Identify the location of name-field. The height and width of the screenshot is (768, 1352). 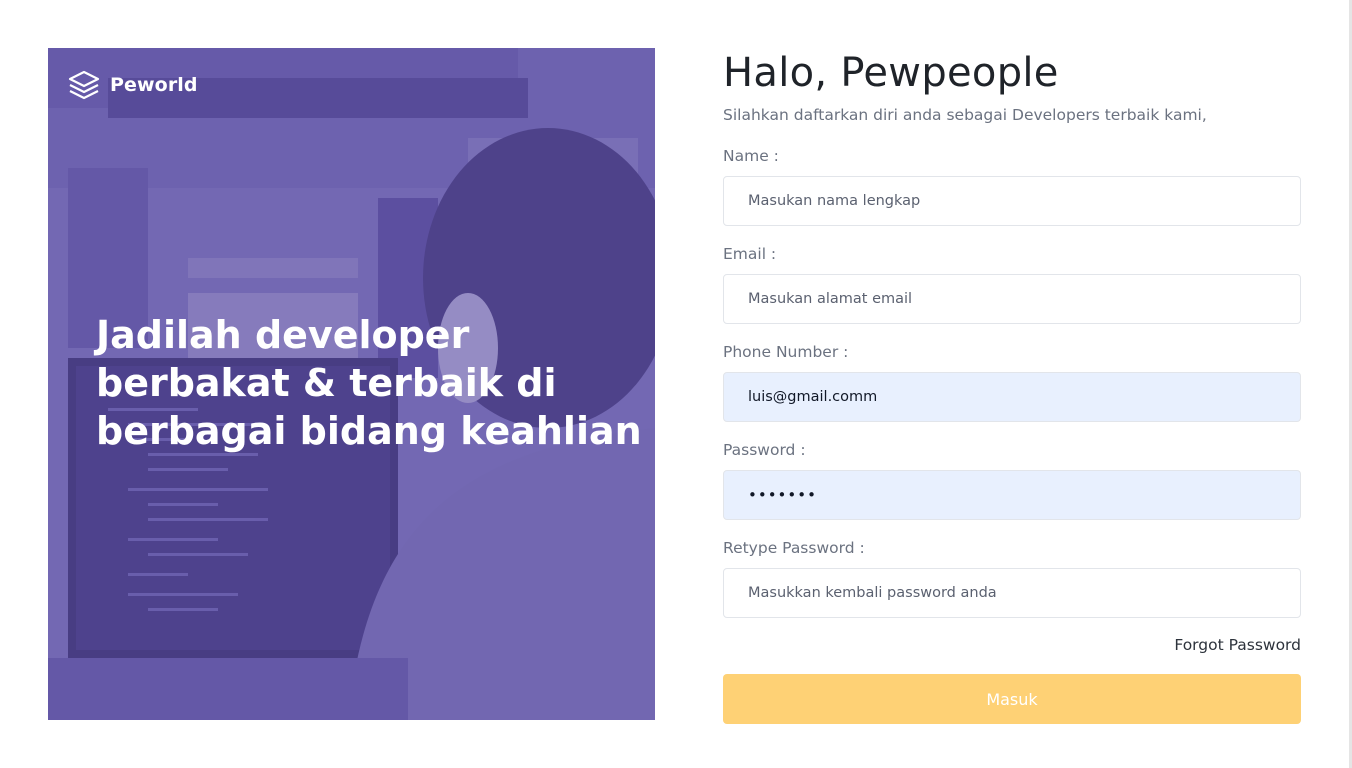
(1012, 201).